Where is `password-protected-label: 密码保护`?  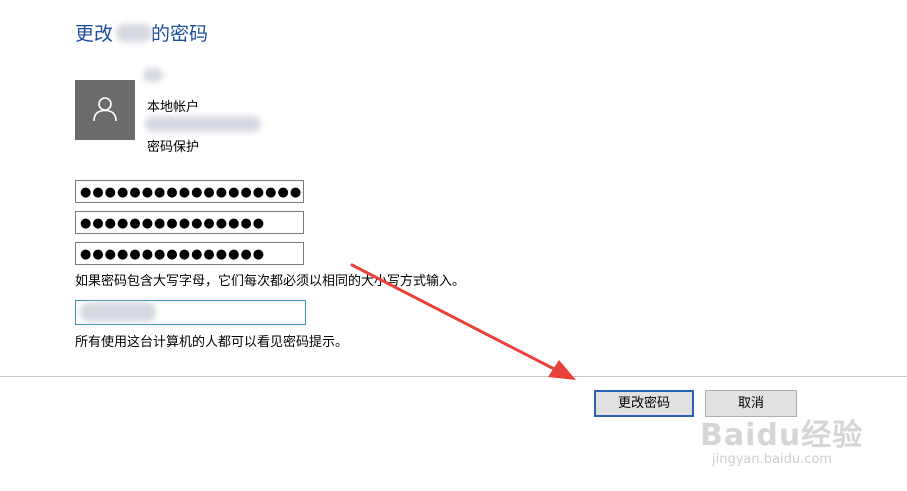
password-protected-label: 密码保护 is located at coordinates (173, 147).